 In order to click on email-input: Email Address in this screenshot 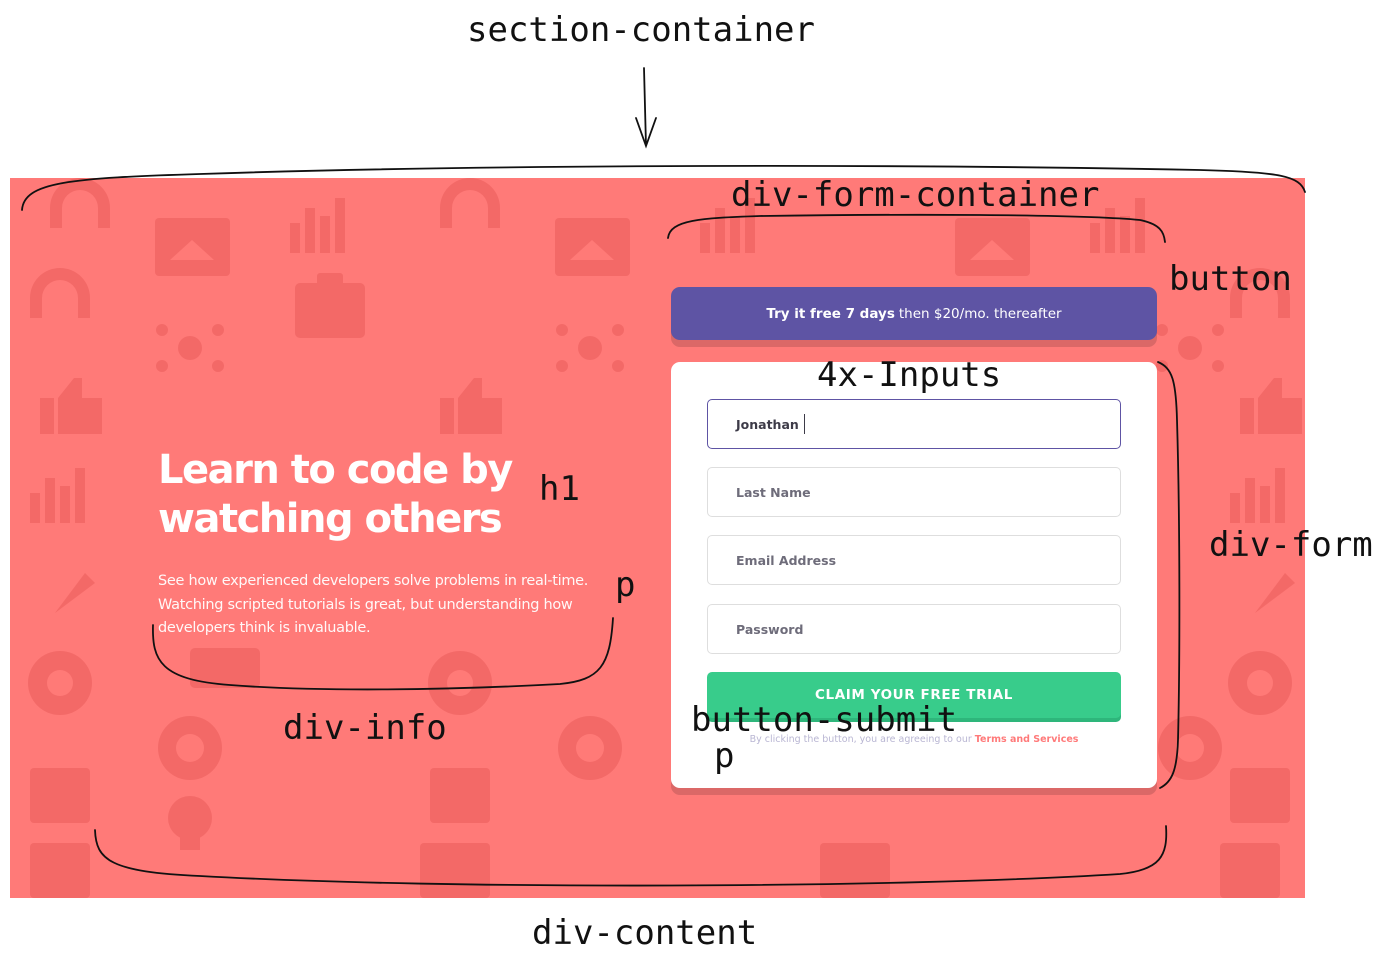, I will do `click(914, 560)`.